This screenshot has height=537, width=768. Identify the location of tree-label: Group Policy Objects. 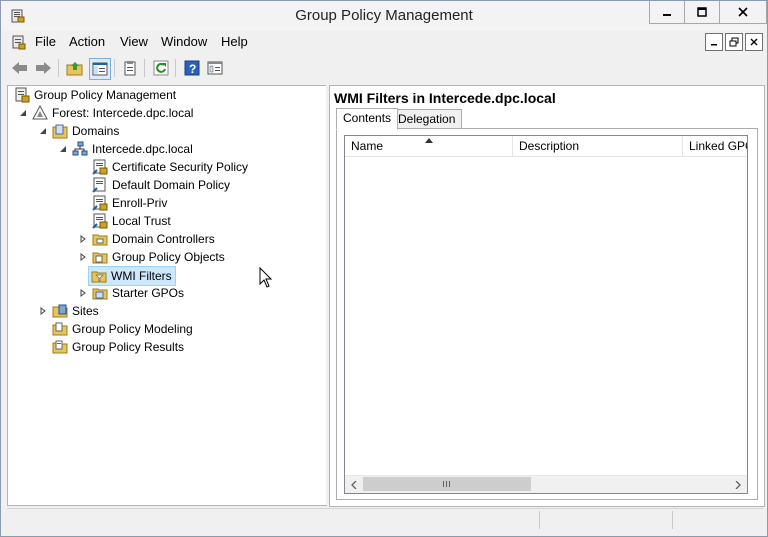
(168, 257).